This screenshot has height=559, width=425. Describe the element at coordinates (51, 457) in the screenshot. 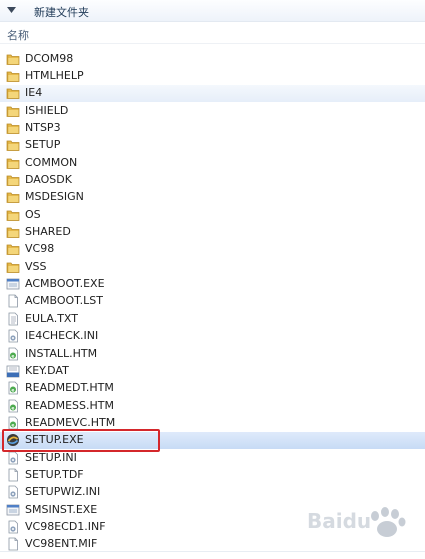

I see `file-name: SETUP.INI` at that location.